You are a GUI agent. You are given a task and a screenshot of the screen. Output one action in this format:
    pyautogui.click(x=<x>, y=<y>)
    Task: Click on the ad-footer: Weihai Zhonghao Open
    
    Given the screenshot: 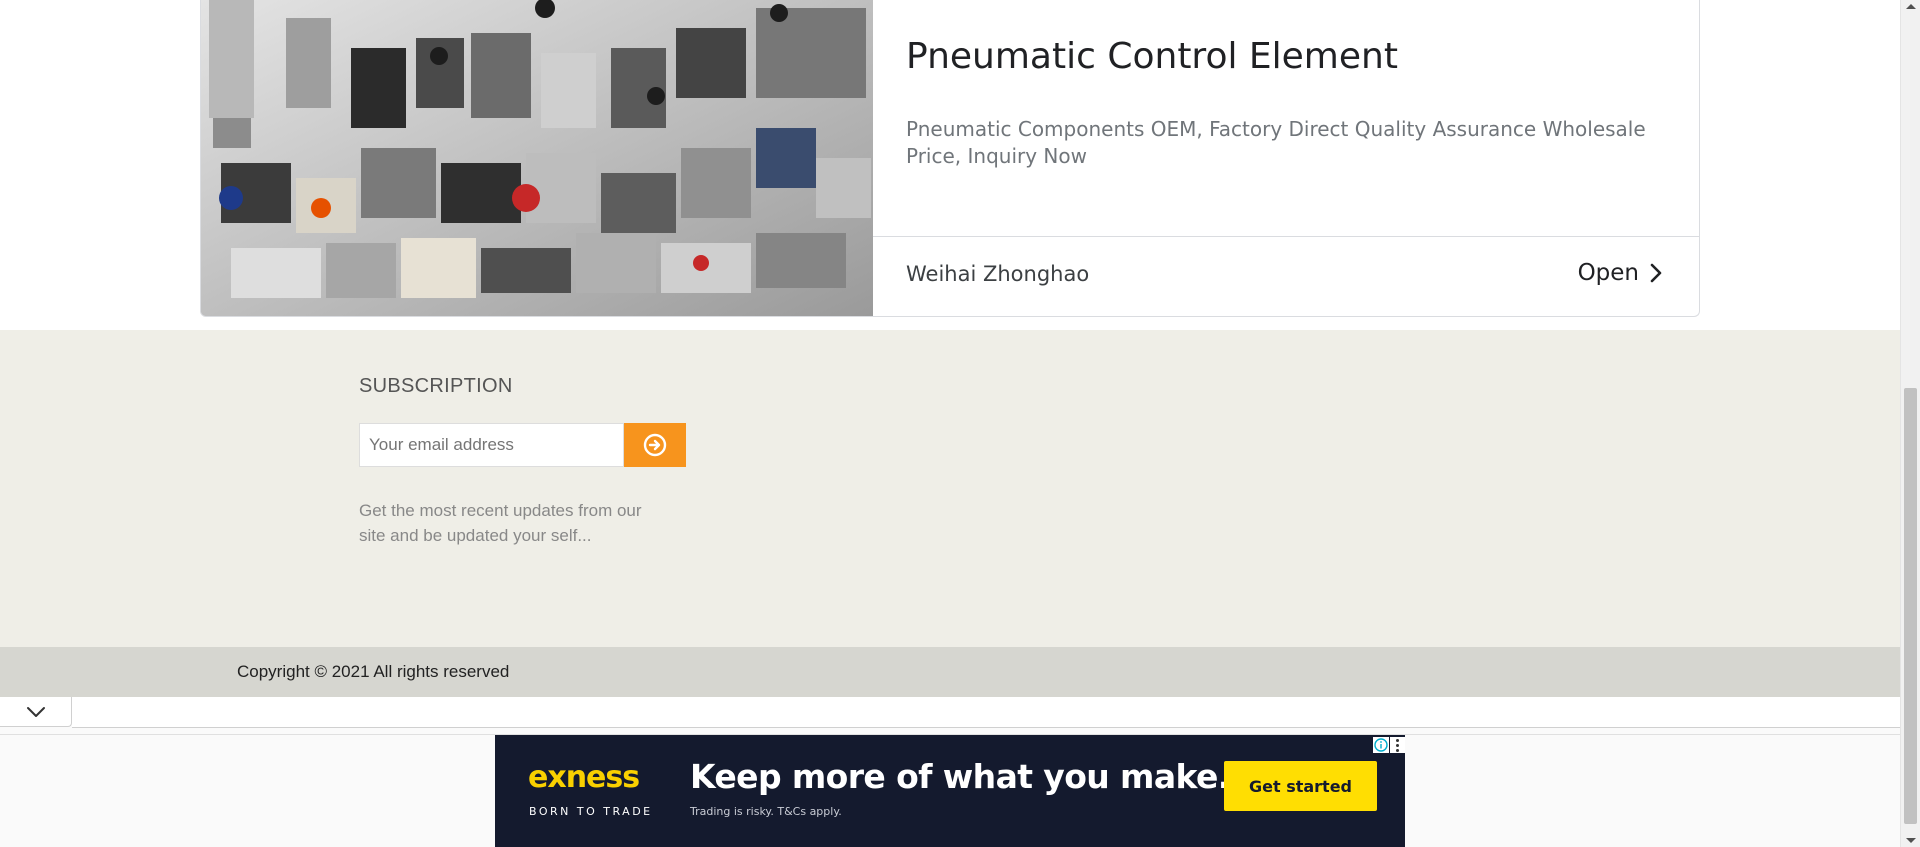 What is the action you would take?
    pyautogui.click(x=1286, y=277)
    